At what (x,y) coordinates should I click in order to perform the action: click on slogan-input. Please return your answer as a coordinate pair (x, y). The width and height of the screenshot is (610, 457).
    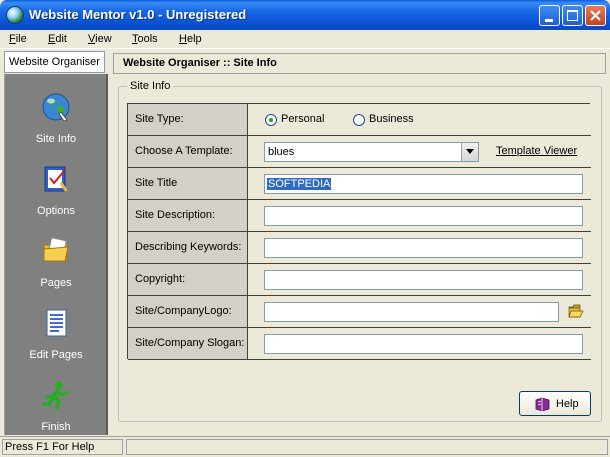
    Looking at the image, I should click on (423, 344).